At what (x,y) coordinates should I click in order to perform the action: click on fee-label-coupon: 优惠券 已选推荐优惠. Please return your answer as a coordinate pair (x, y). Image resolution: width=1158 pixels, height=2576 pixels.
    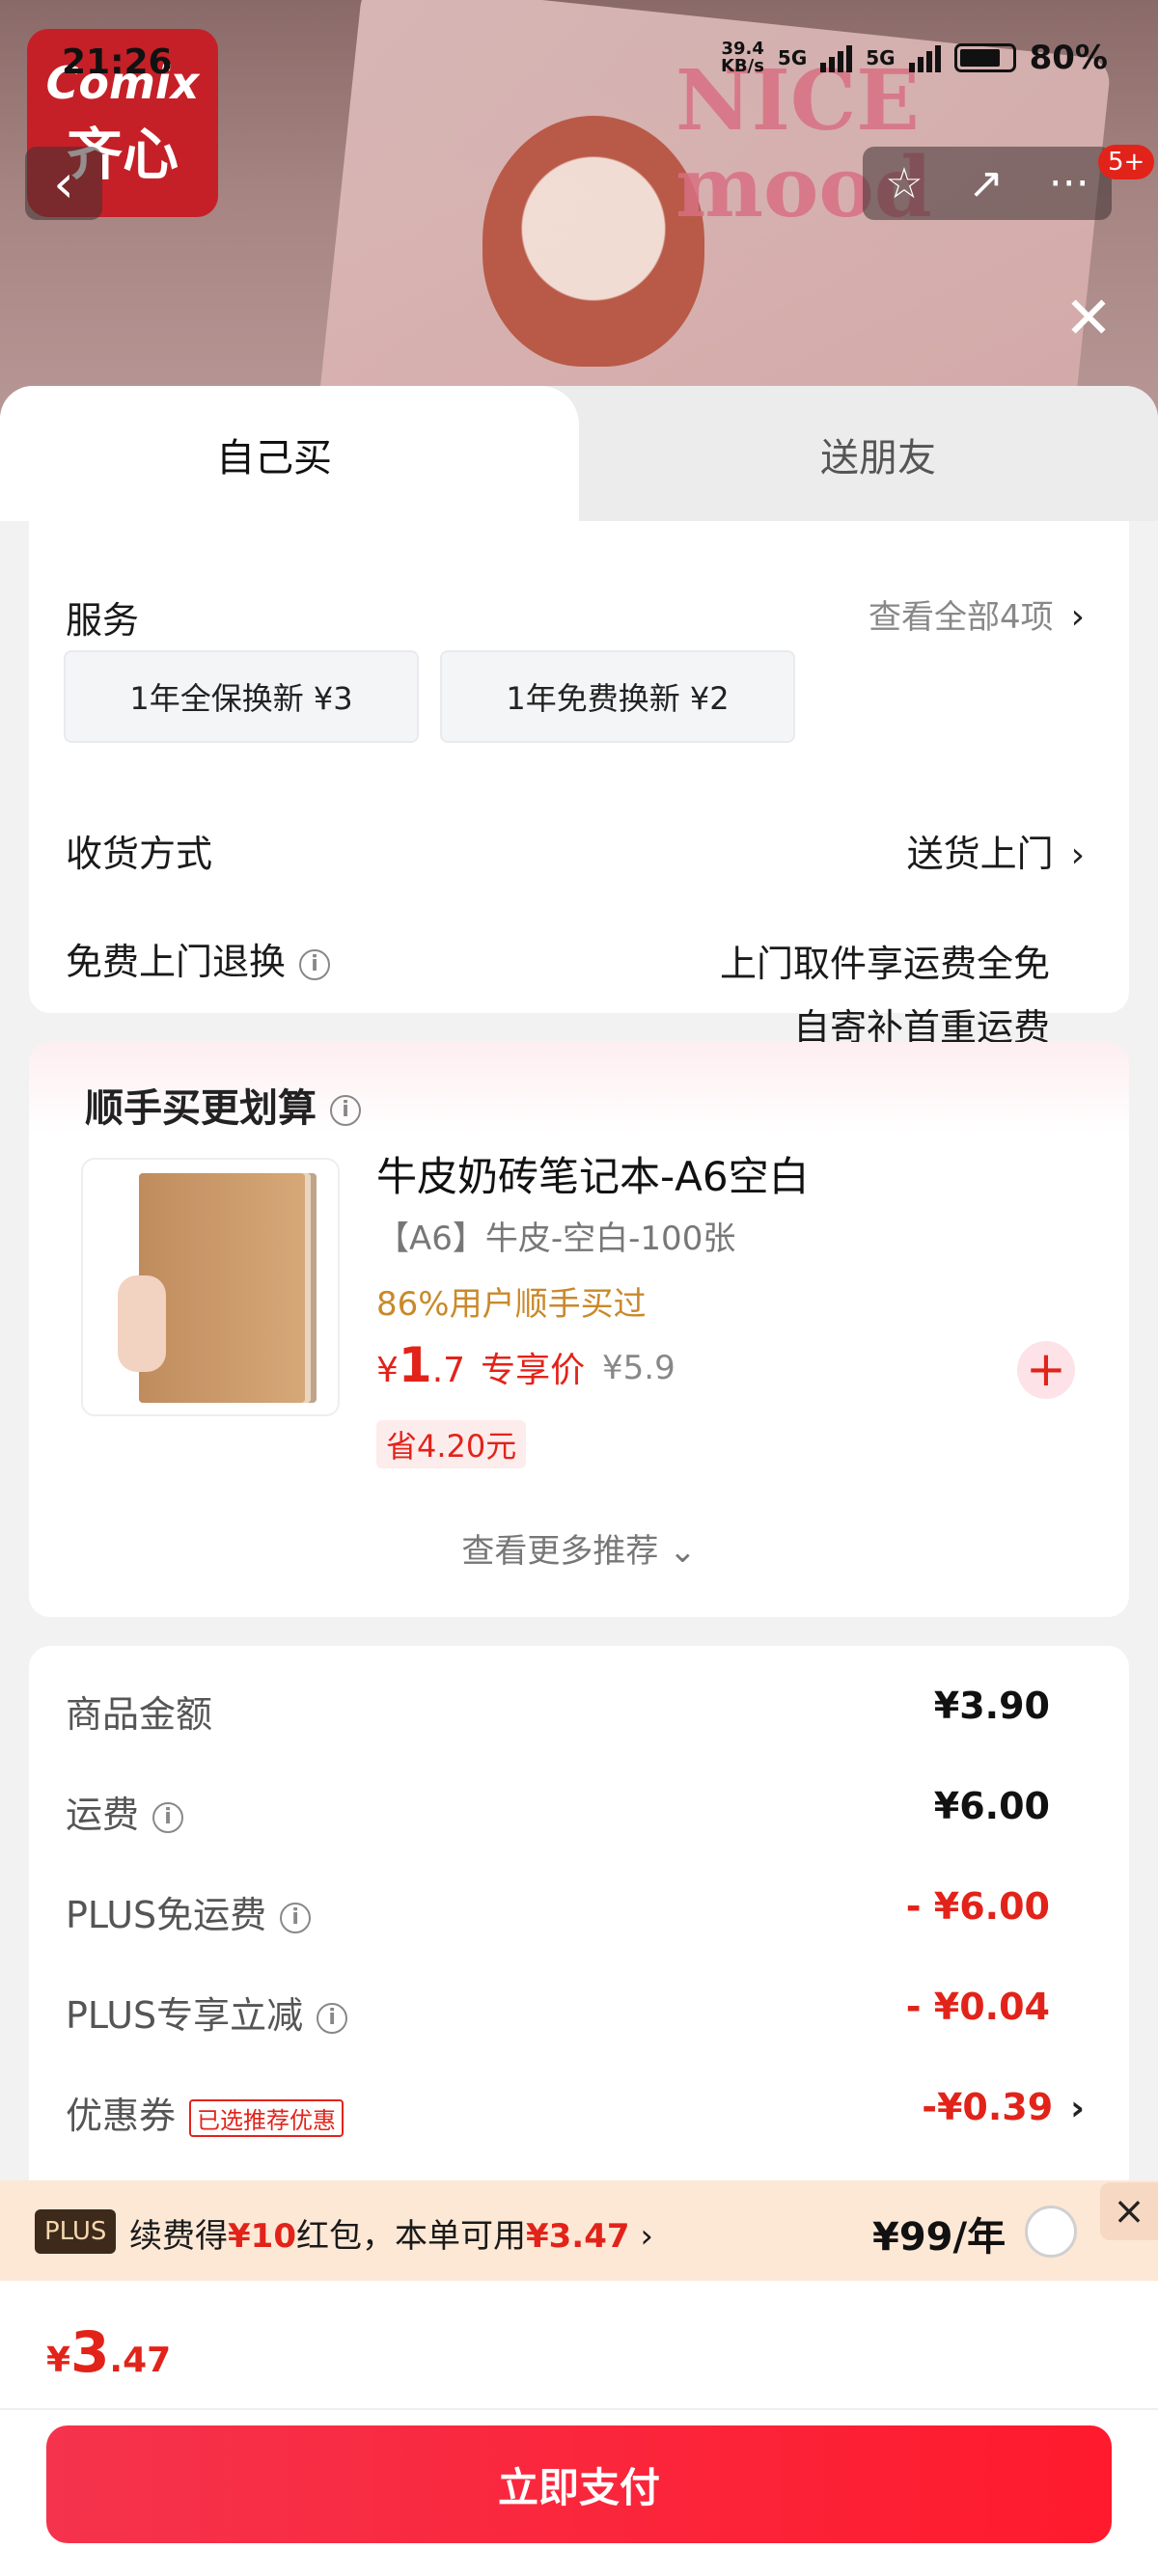
    Looking at the image, I should click on (205, 2113).